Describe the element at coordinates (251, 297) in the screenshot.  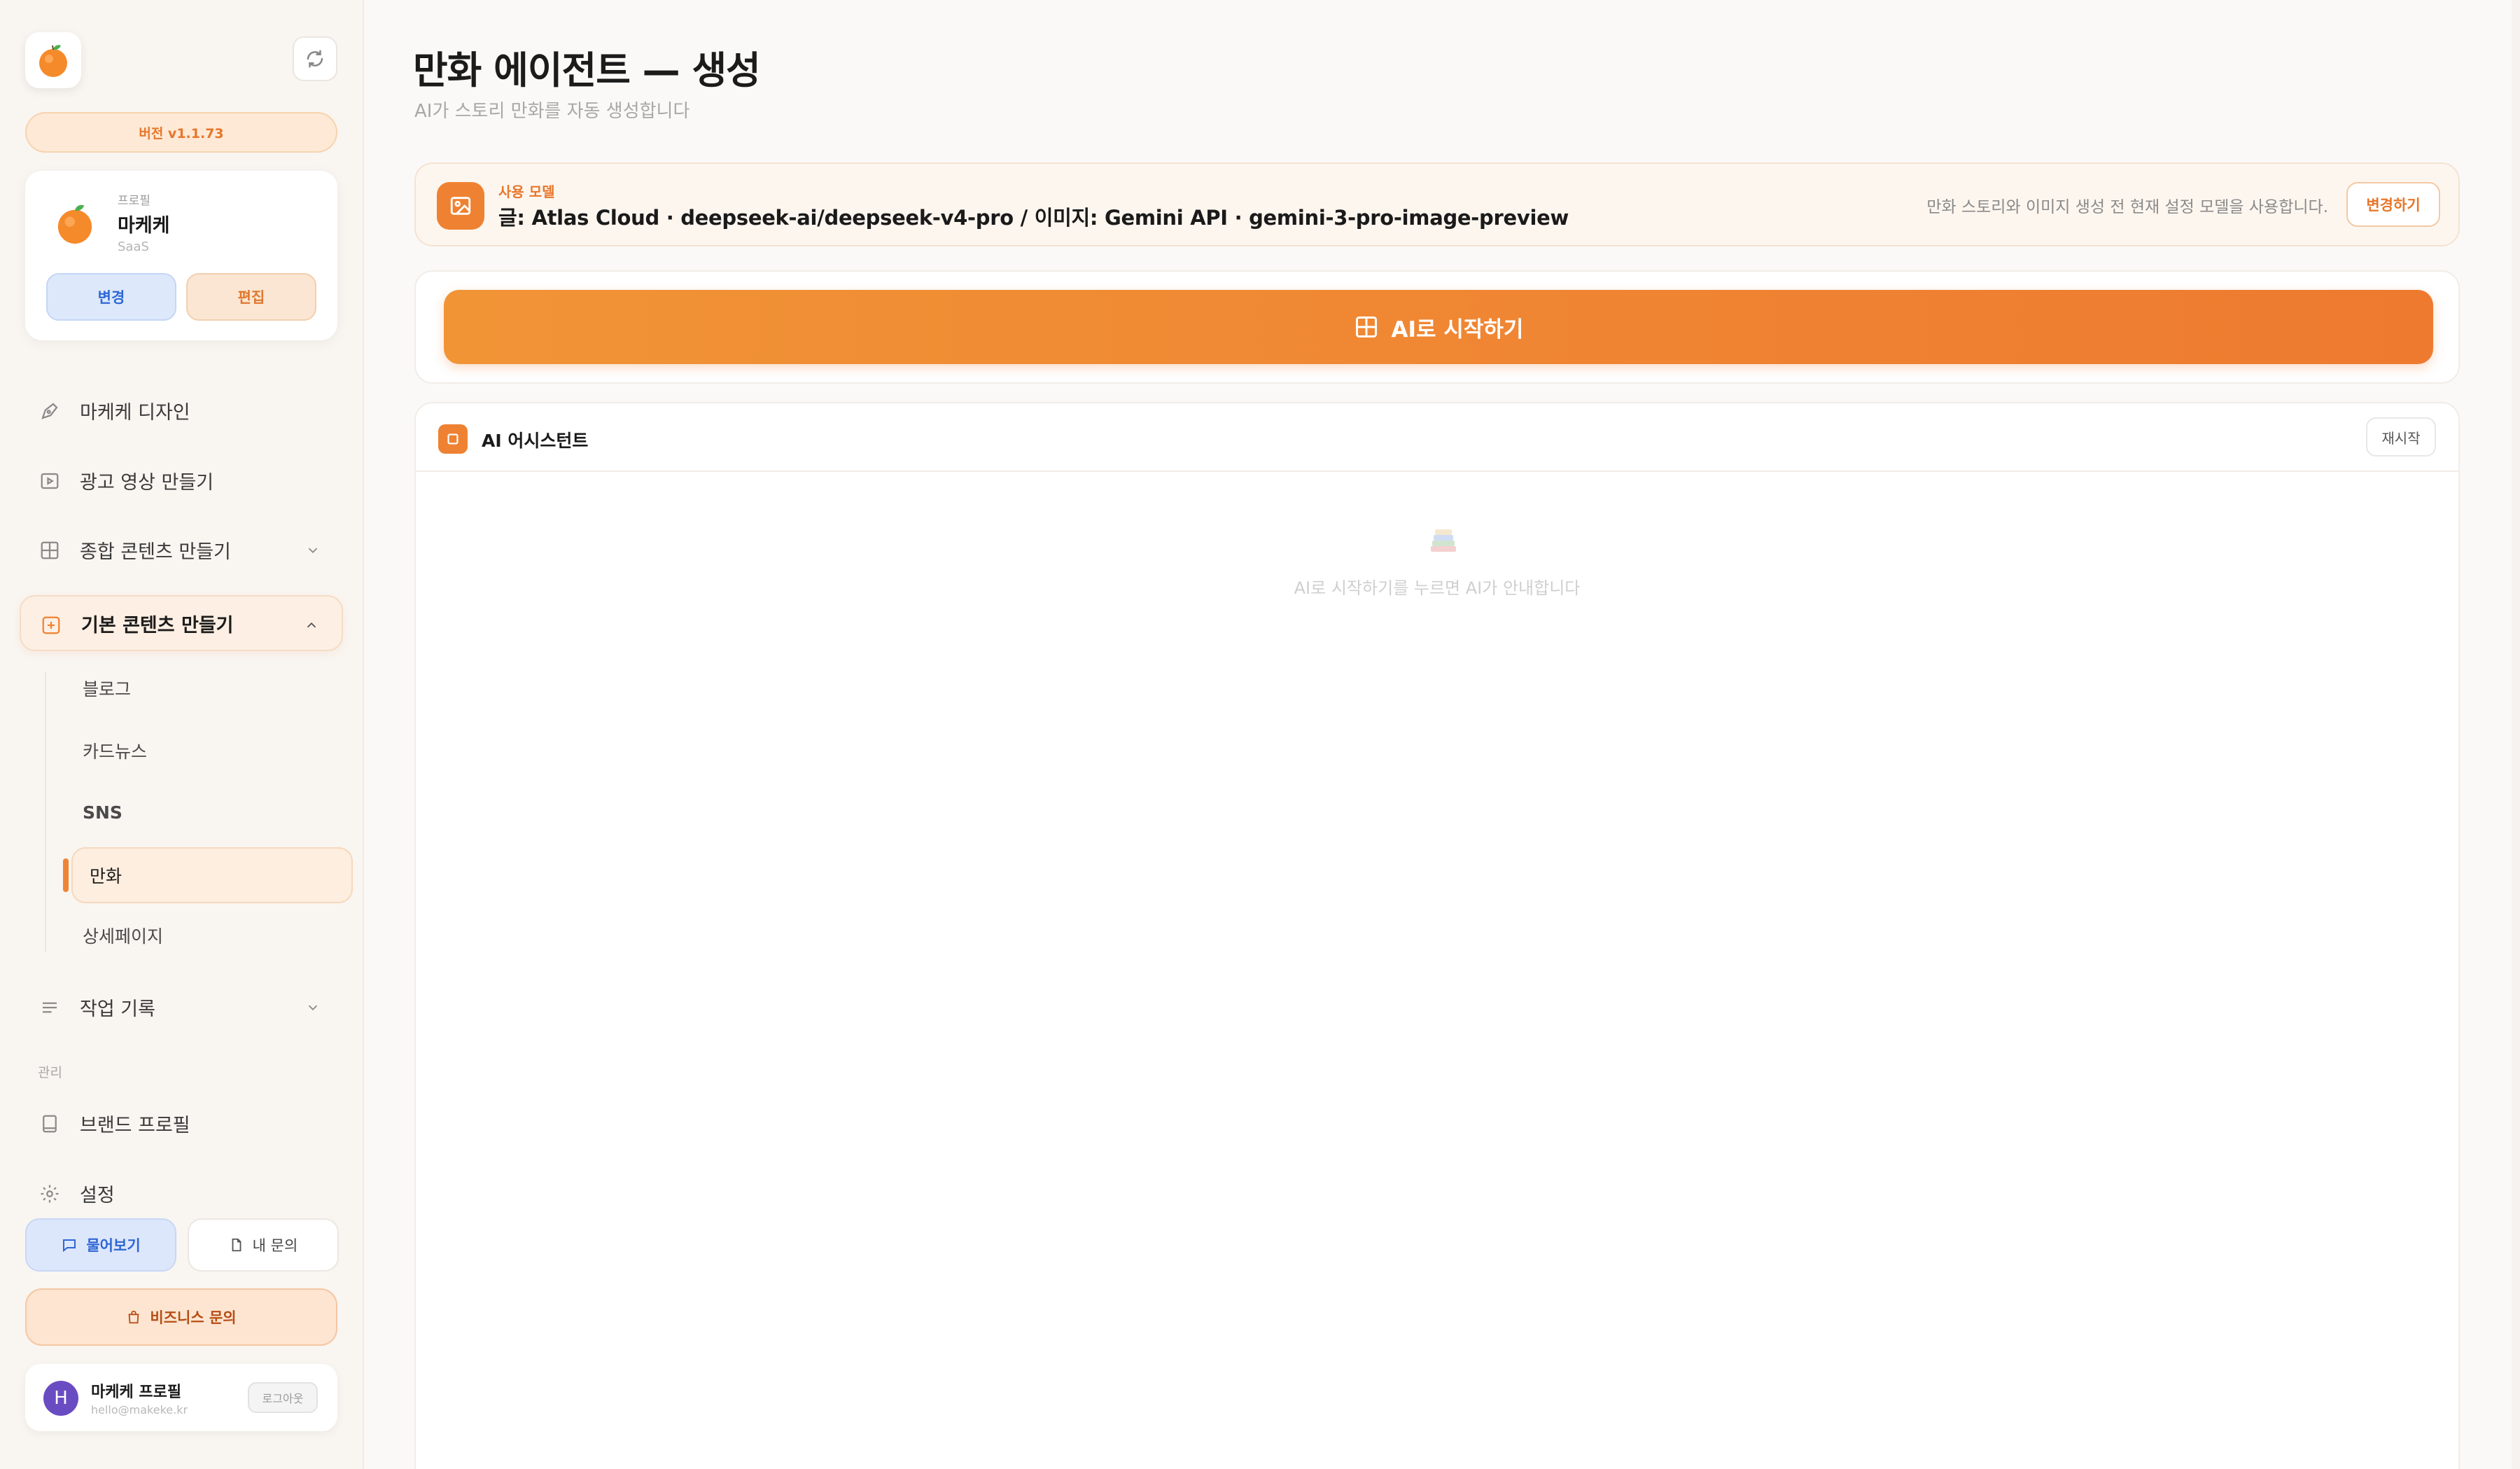
I see `profile-edit-button: 편집` at that location.